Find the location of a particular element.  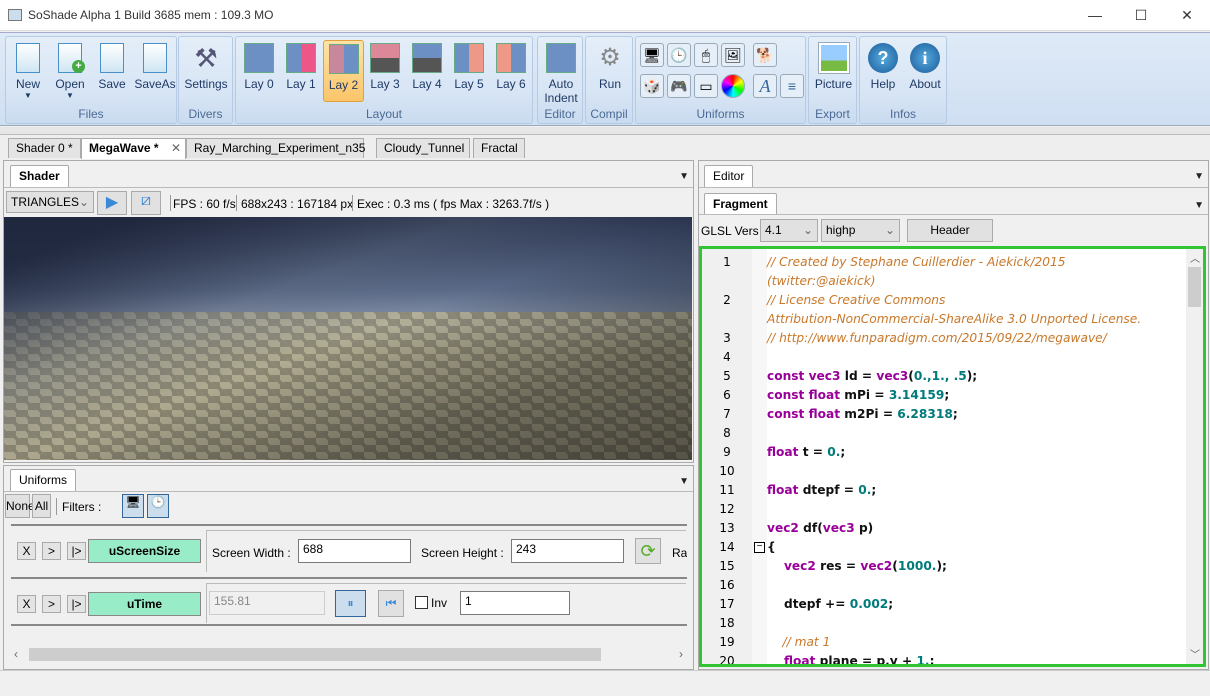

layers-icon: ≡ is located at coordinates (792, 86).